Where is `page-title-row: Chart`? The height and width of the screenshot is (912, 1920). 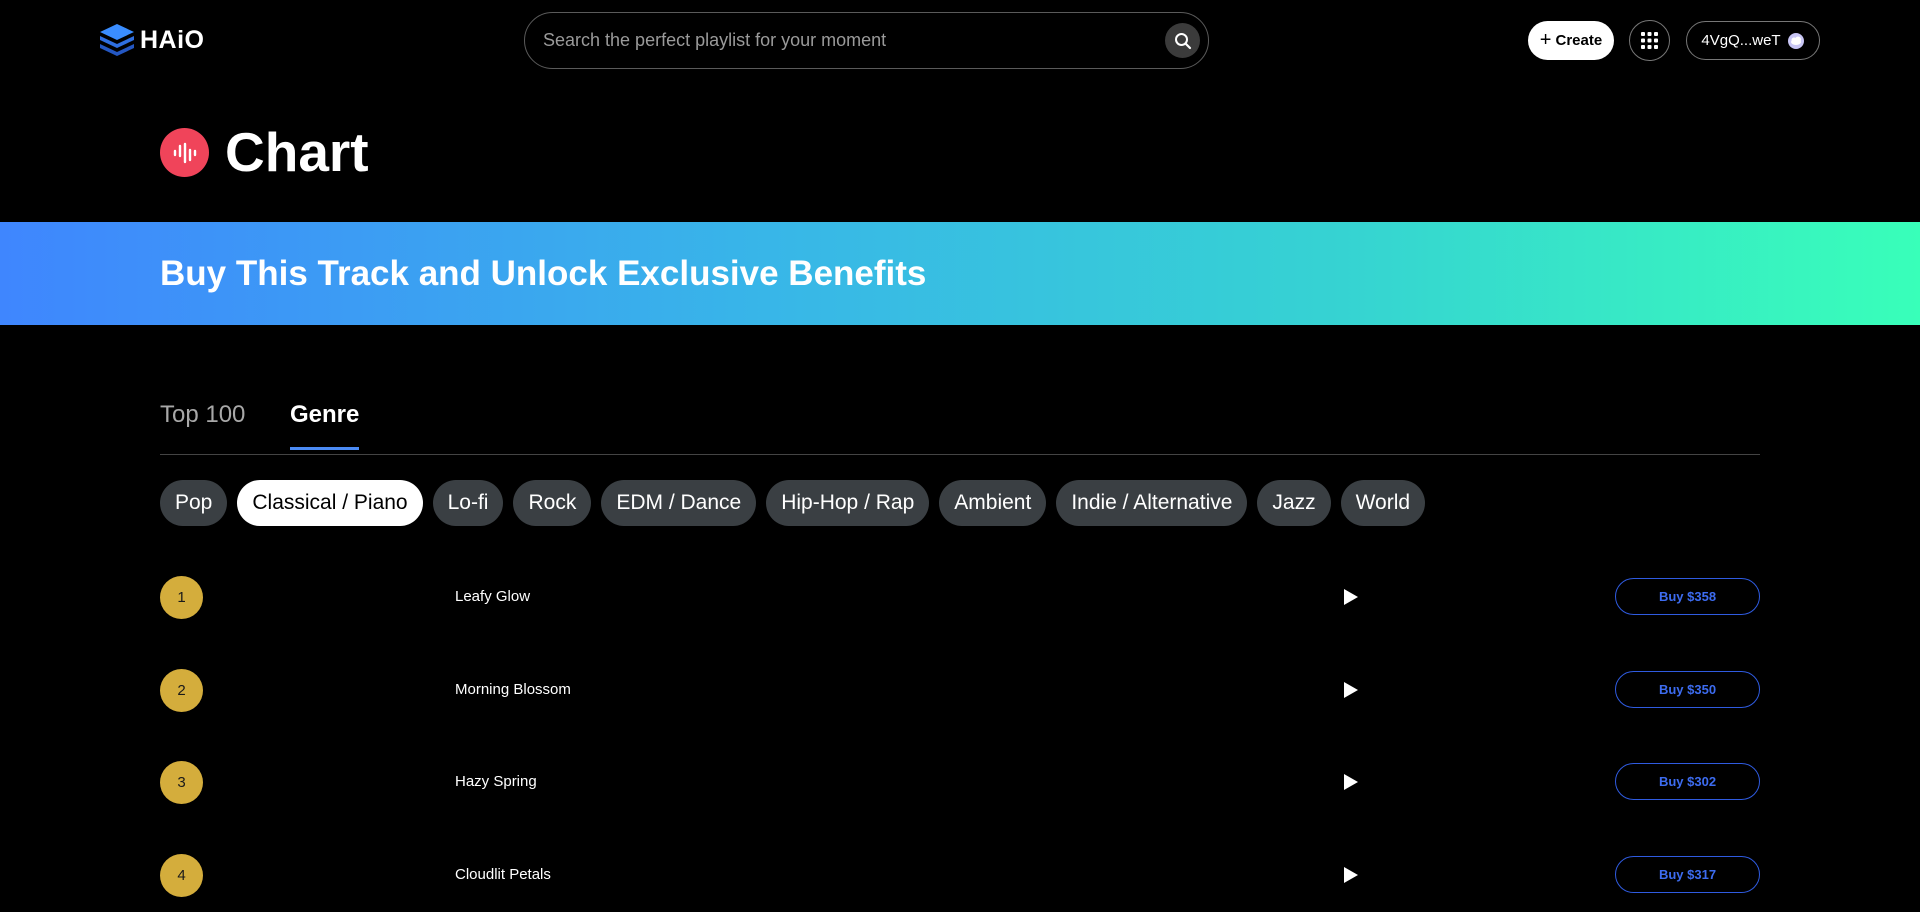
page-title-row: Chart is located at coordinates (264, 152).